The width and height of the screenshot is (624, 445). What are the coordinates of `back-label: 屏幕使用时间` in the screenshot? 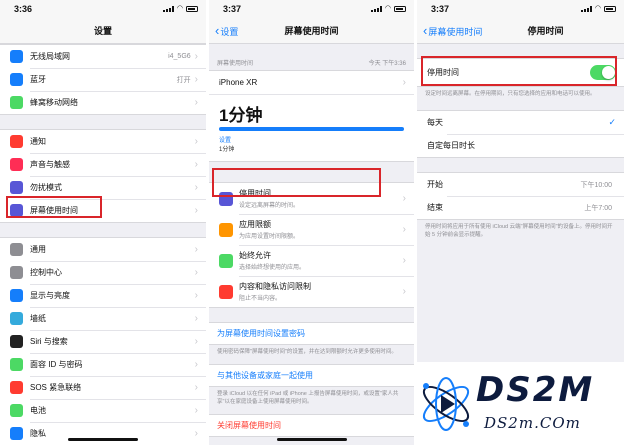 It's located at (455, 31).